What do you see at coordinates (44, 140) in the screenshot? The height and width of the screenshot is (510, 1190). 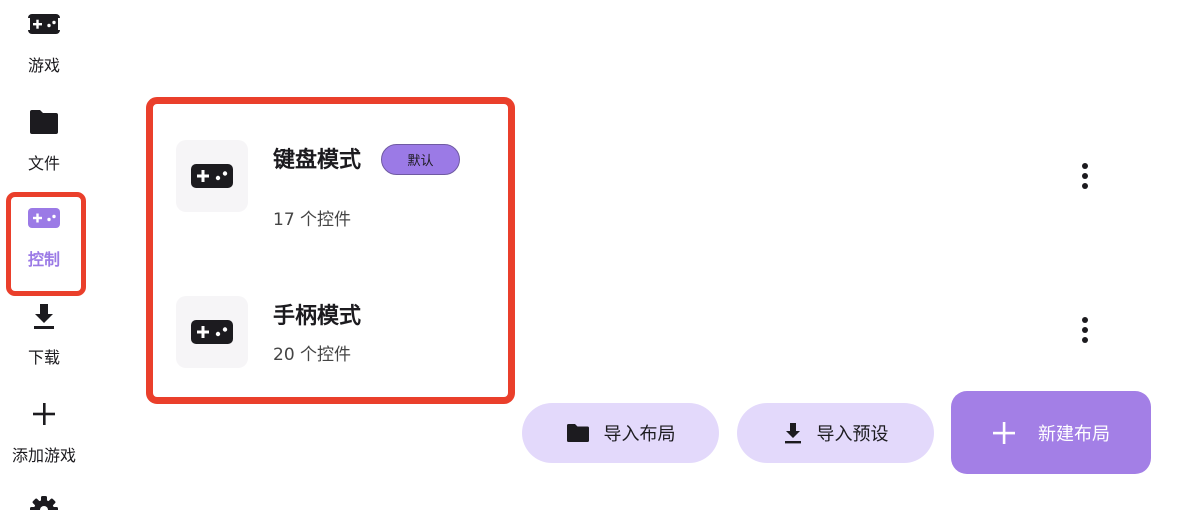 I see `nav-item-files: 文件` at bounding box center [44, 140].